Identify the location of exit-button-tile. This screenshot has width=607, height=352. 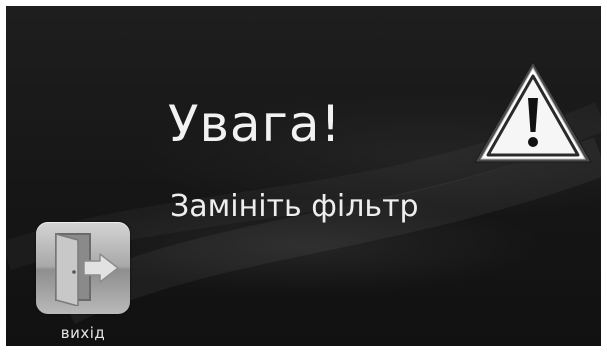
(83, 268).